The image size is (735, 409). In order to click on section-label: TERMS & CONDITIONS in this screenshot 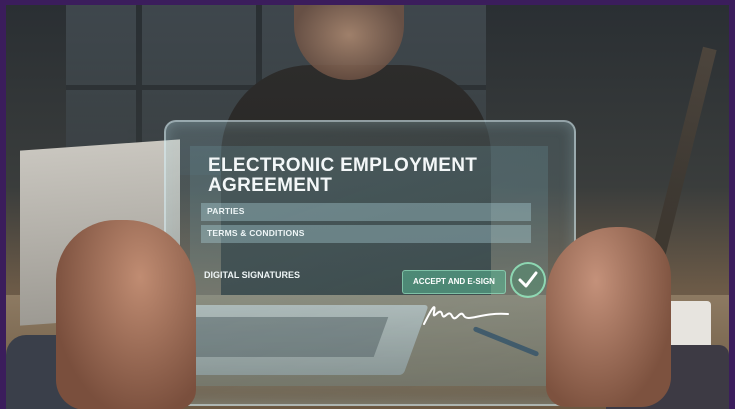, I will do `click(256, 233)`.